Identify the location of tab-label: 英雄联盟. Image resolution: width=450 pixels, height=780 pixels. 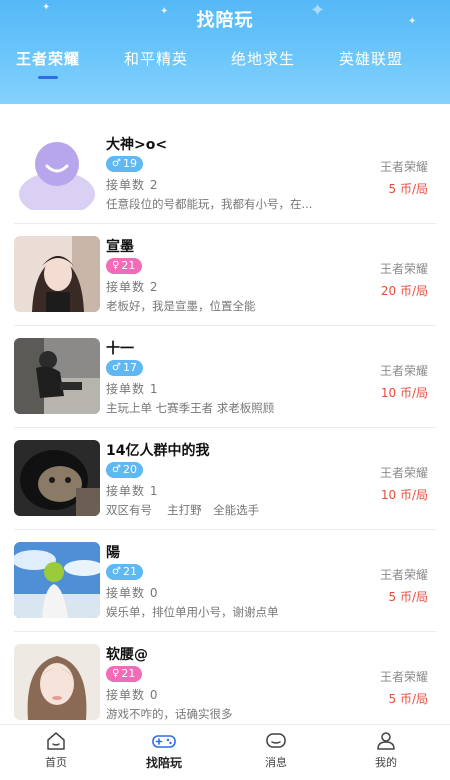
(371, 59).